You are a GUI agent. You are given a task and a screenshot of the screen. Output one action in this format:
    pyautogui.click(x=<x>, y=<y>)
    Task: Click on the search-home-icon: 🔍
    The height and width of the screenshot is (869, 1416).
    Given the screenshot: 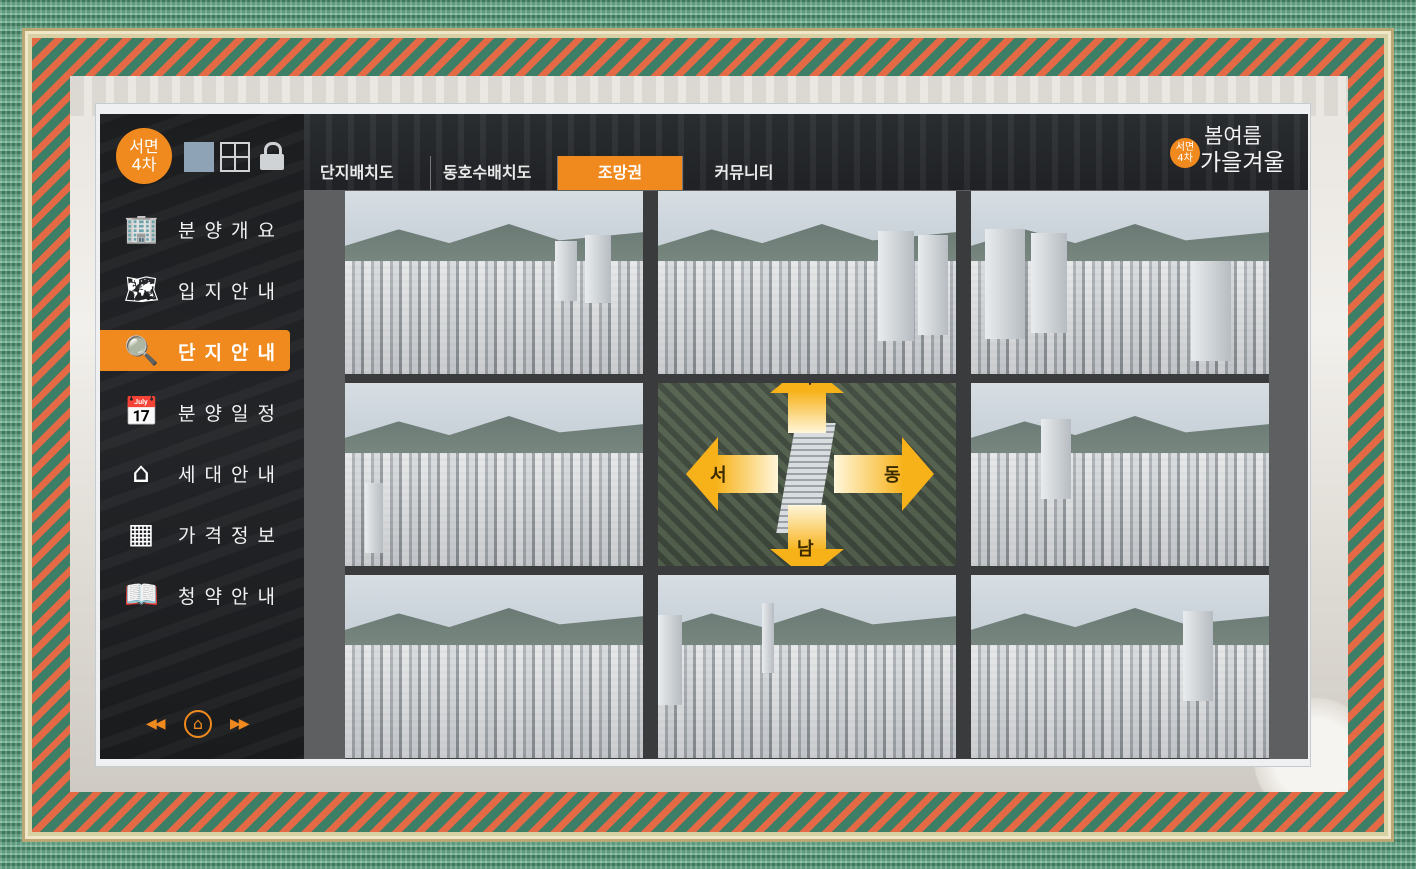 What is the action you would take?
    pyautogui.click(x=141, y=350)
    